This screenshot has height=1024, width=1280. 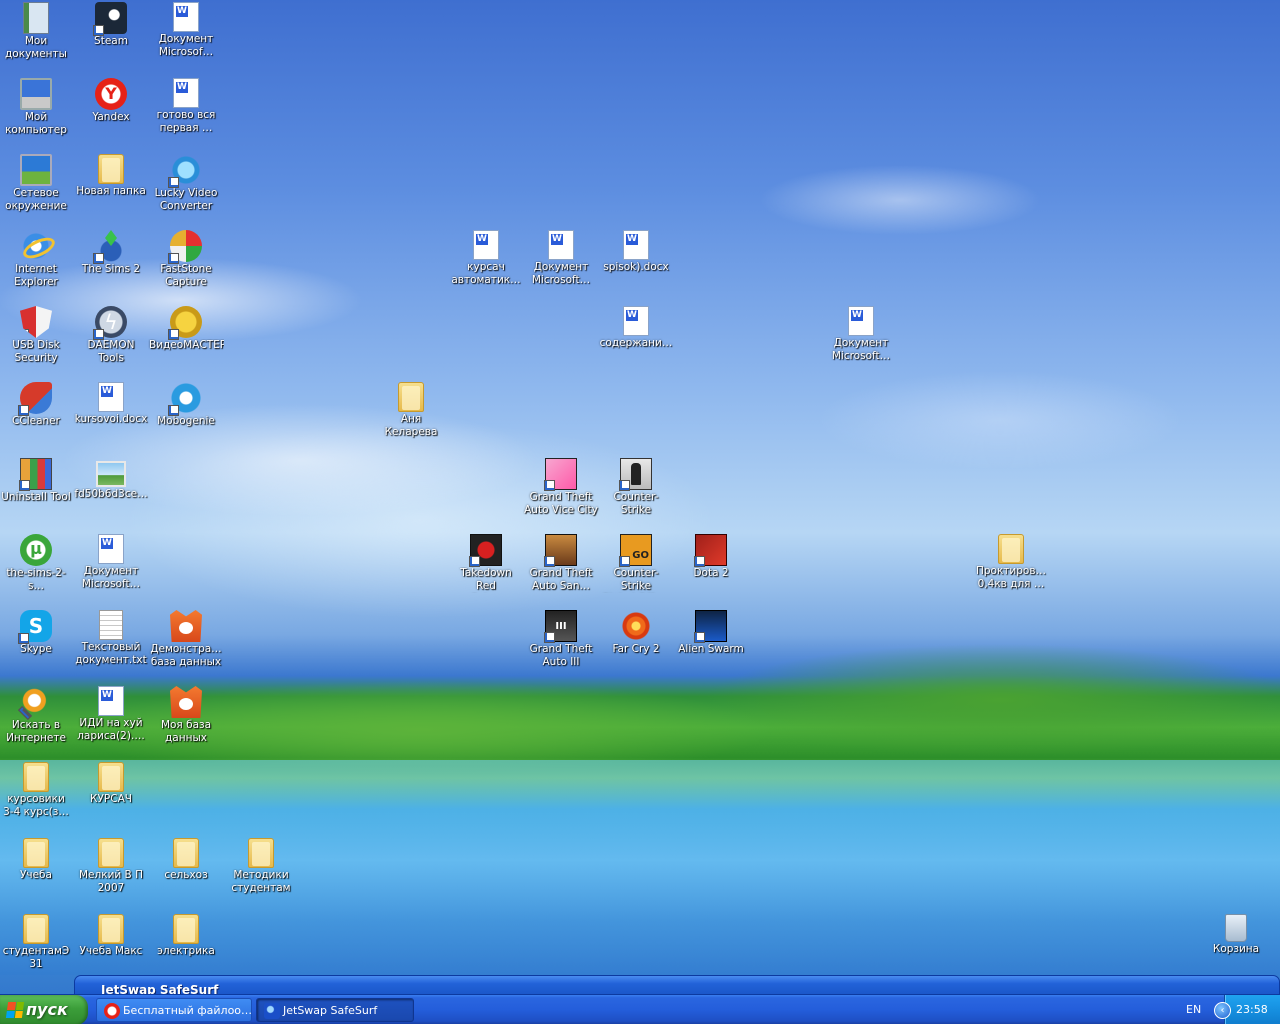 What do you see at coordinates (635, 550) in the screenshot?
I see `csgo-icon` at bounding box center [635, 550].